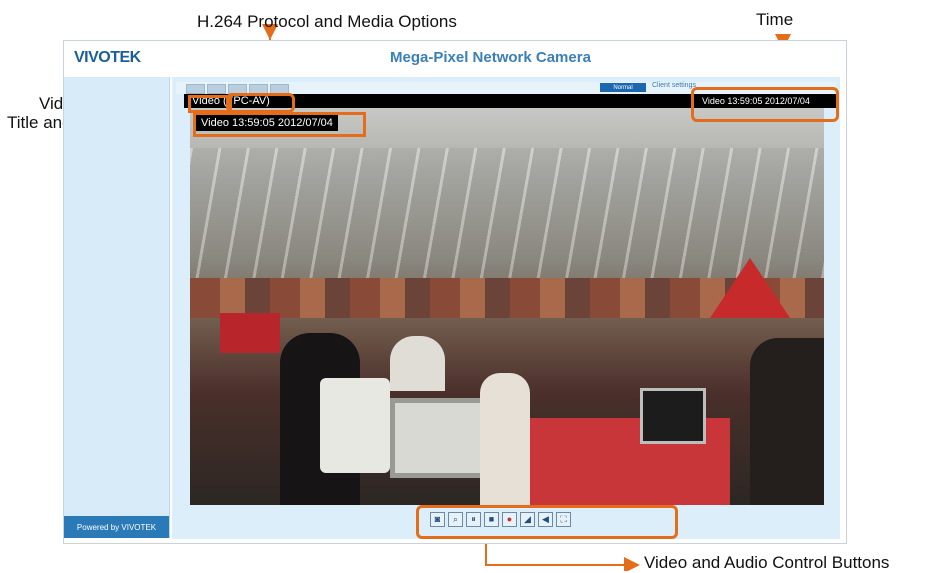 The image size is (946, 573). What do you see at coordinates (117, 307) in the screenshot?
I see `sidebar` at bounding box center [117, 307].